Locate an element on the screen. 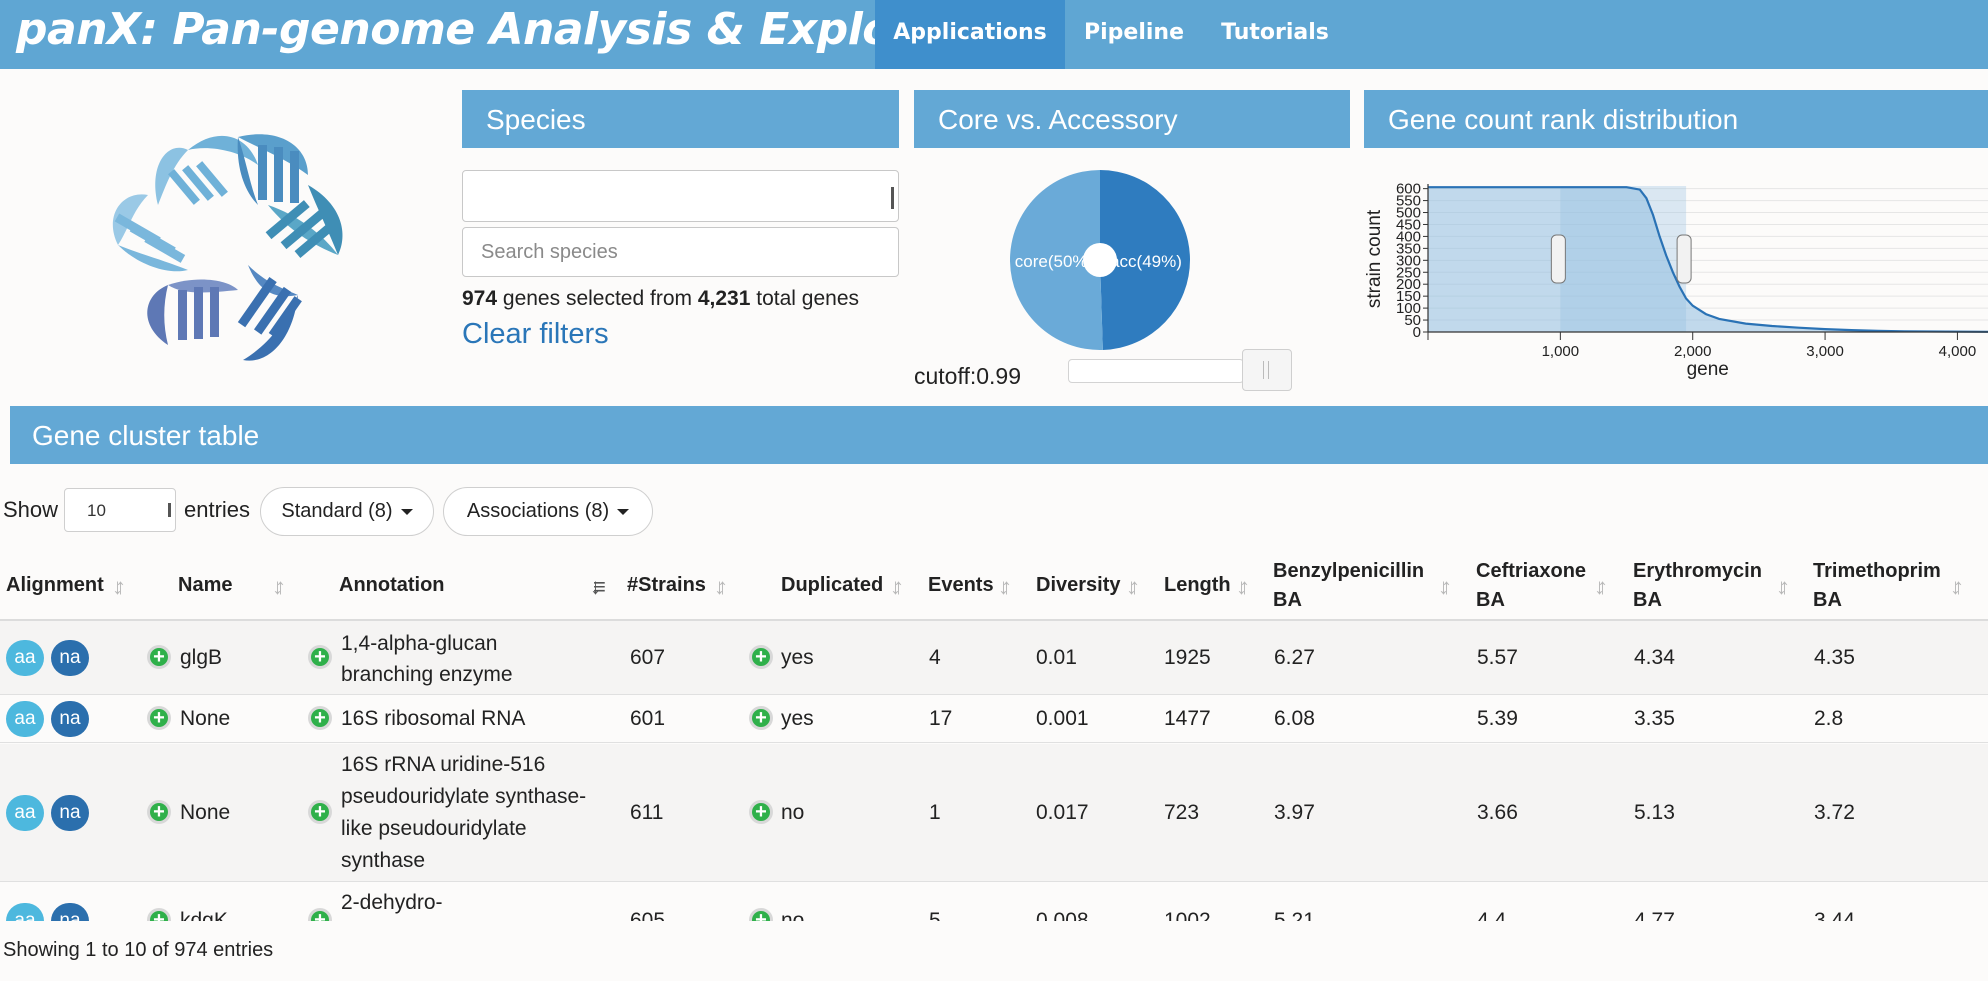 This screenshot has height=981, width=1988. col-erythromycin: Erythromycin BA is located at coordinates (1697, 586).